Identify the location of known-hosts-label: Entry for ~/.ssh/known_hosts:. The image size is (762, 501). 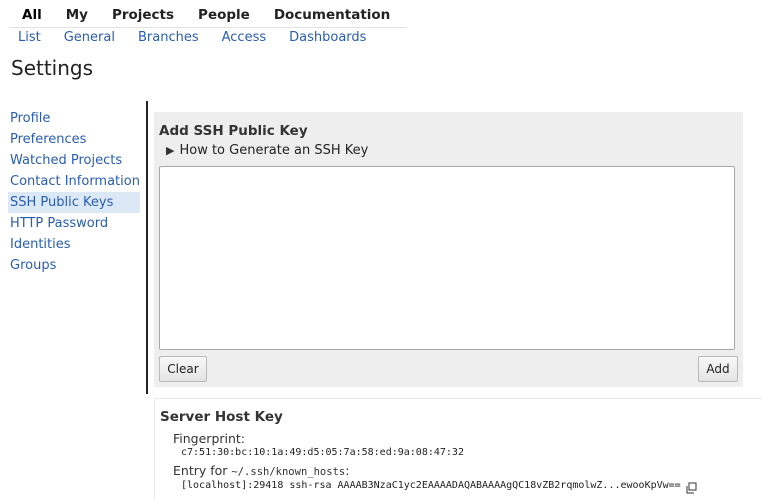
(261, 470).